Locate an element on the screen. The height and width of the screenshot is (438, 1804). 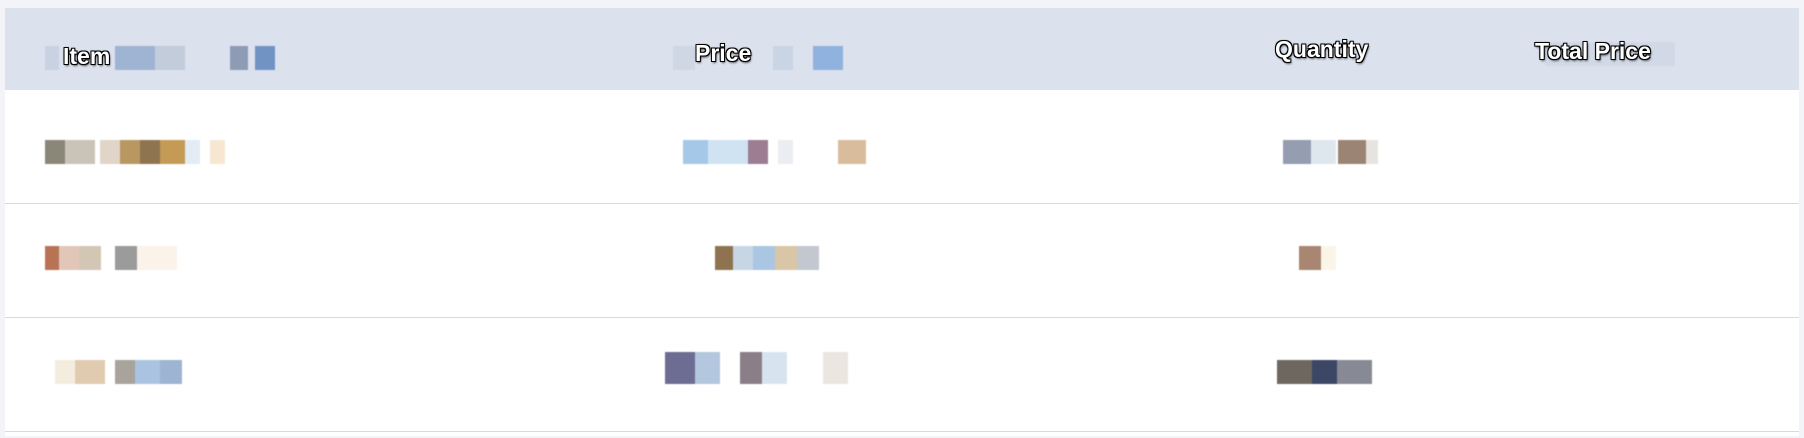
column-header-price: Price is located at coordinates (723, 53).